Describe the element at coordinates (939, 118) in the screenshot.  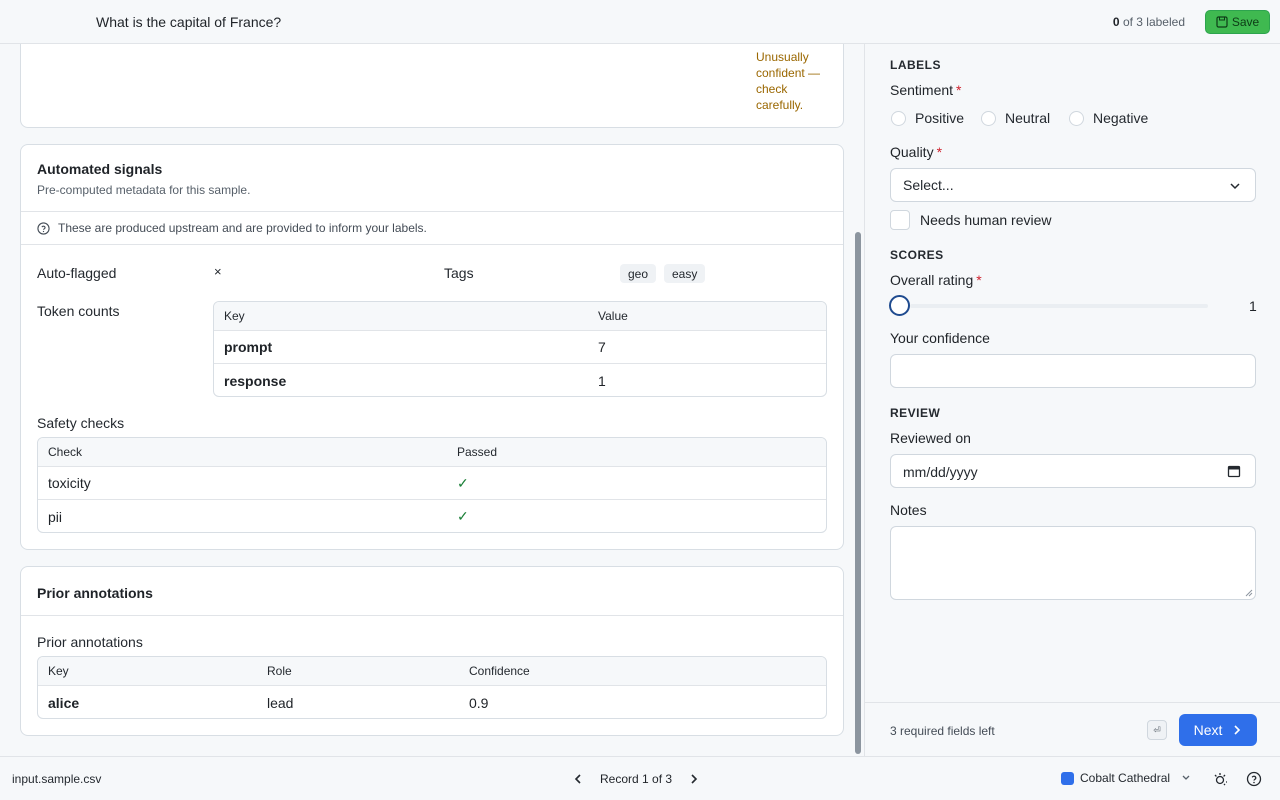
I see `sentiment-option-label: Positive` at that location.